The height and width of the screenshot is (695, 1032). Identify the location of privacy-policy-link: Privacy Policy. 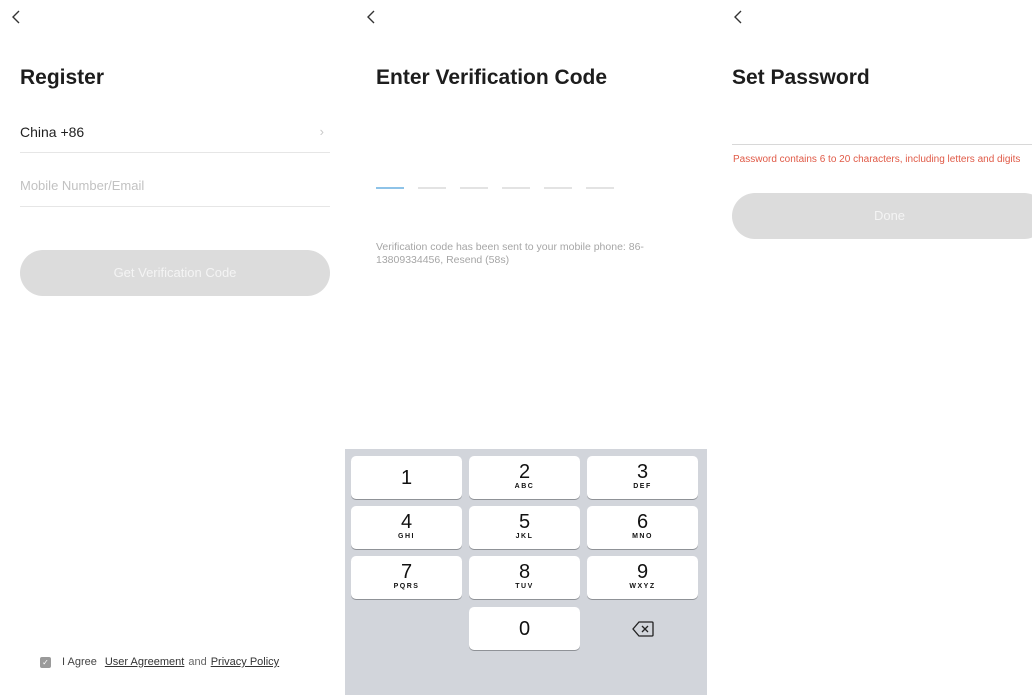
(245, 662).